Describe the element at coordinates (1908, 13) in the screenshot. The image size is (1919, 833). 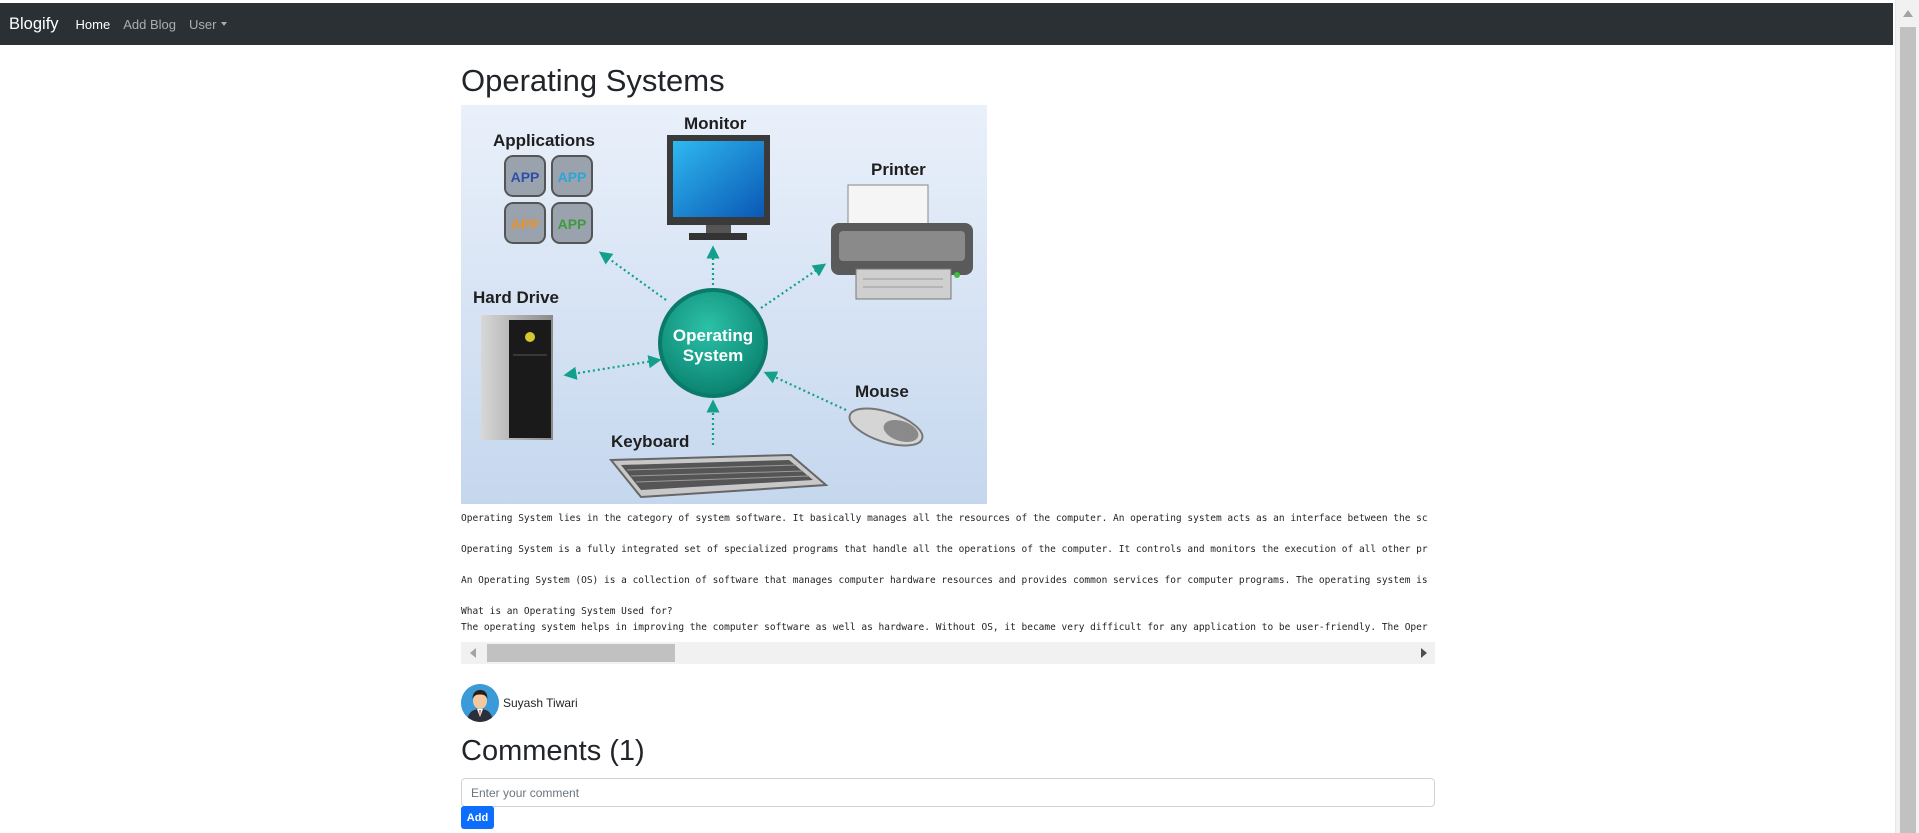
I see `scroll-up-arrow-icon` at that location.